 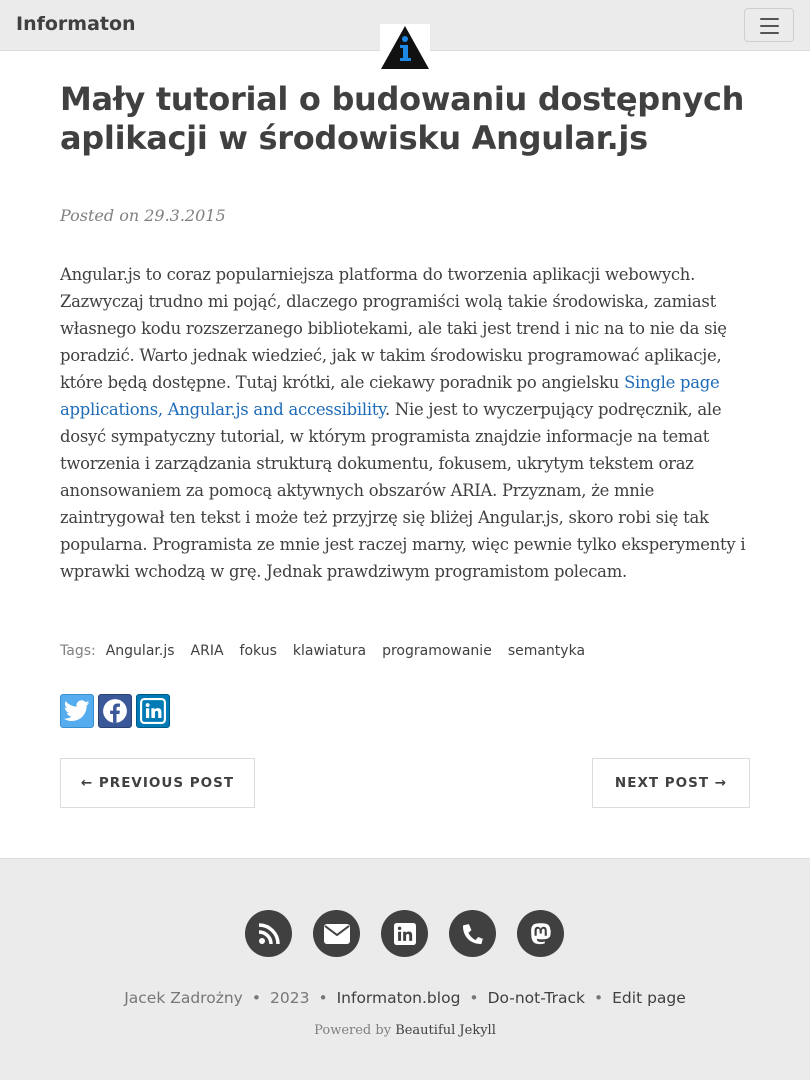 I want to click on twitter-icon, so click(x=77, y=710).